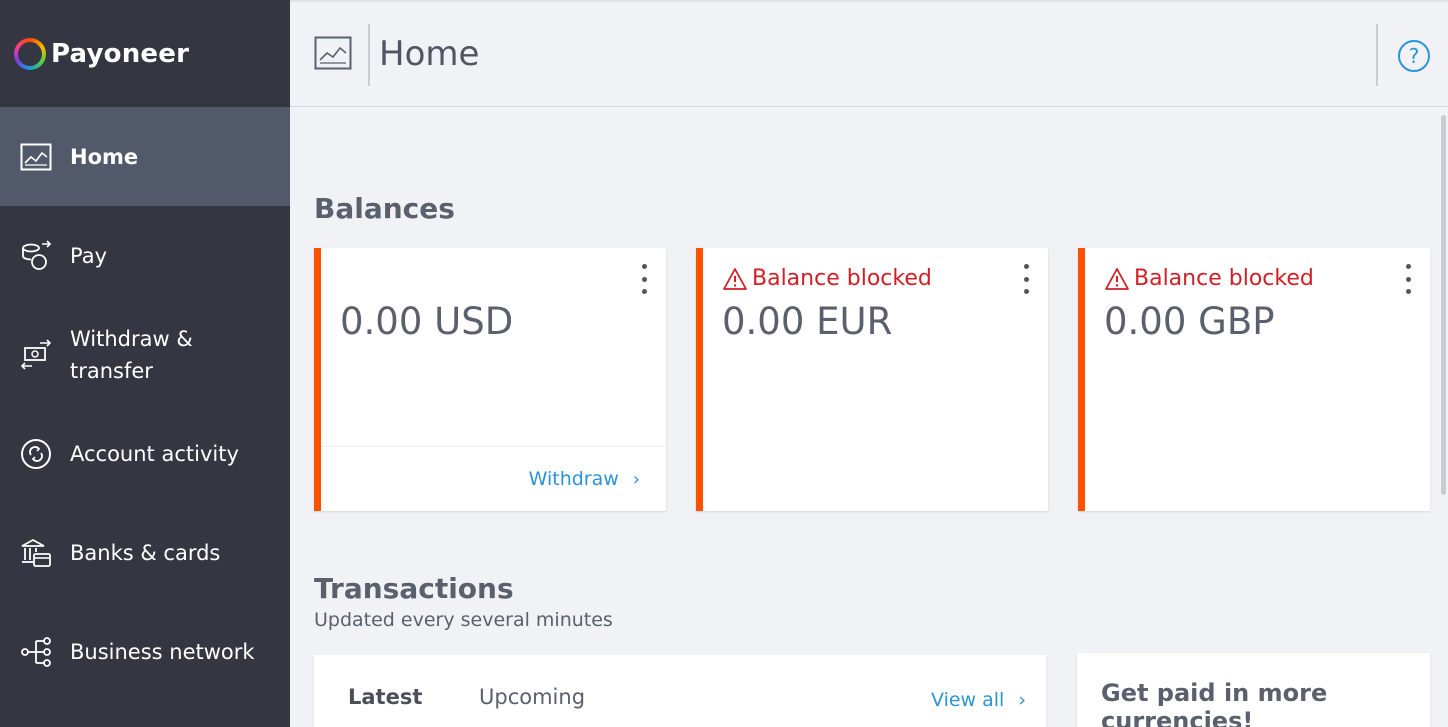 This screenshot has height=727, width=1448. What do you see at coordinates (1254, 379) in the screenshot?
I see `balance-card-gbp: Balance blocked 0.00 GBP` at bounding box center [1254, 379].